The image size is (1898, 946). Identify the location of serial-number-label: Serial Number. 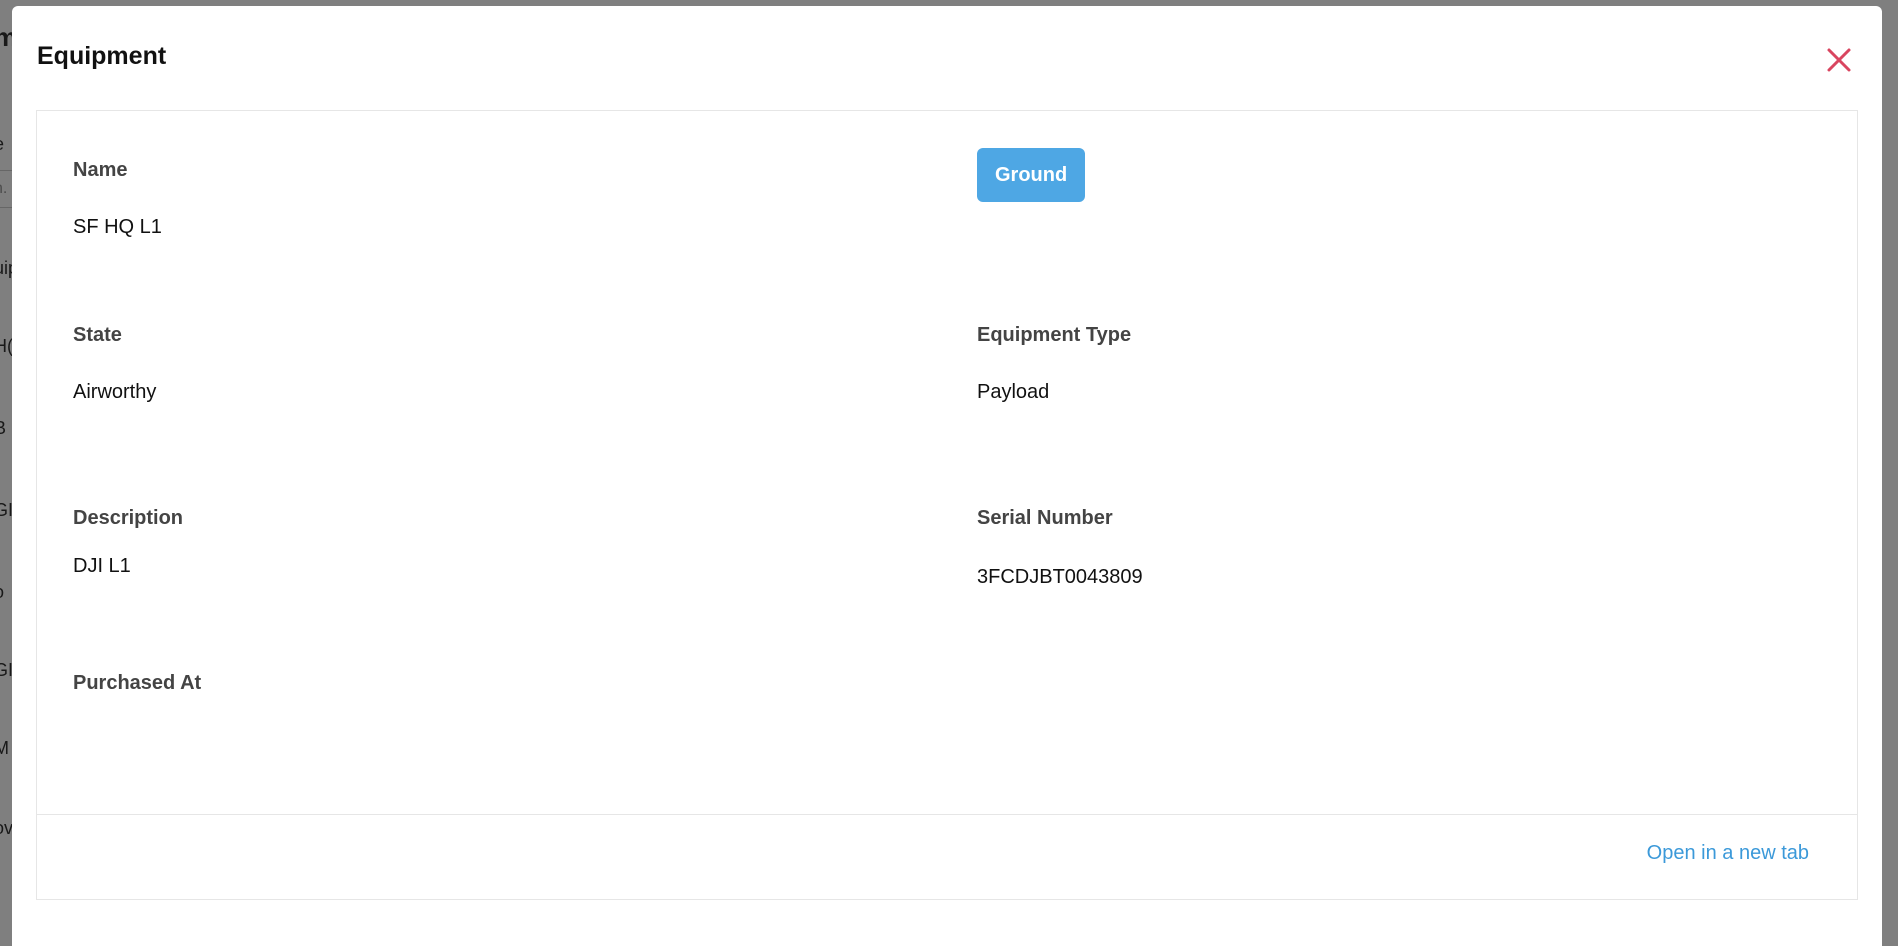
(1045, 518).